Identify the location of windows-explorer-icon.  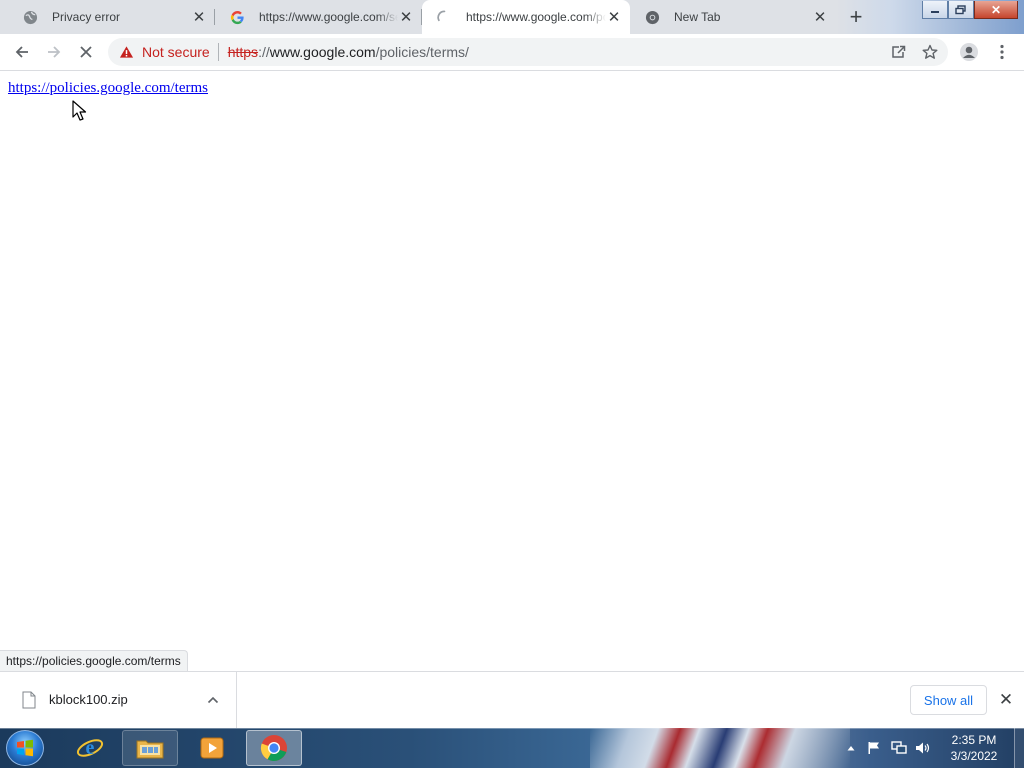
(150, 749).